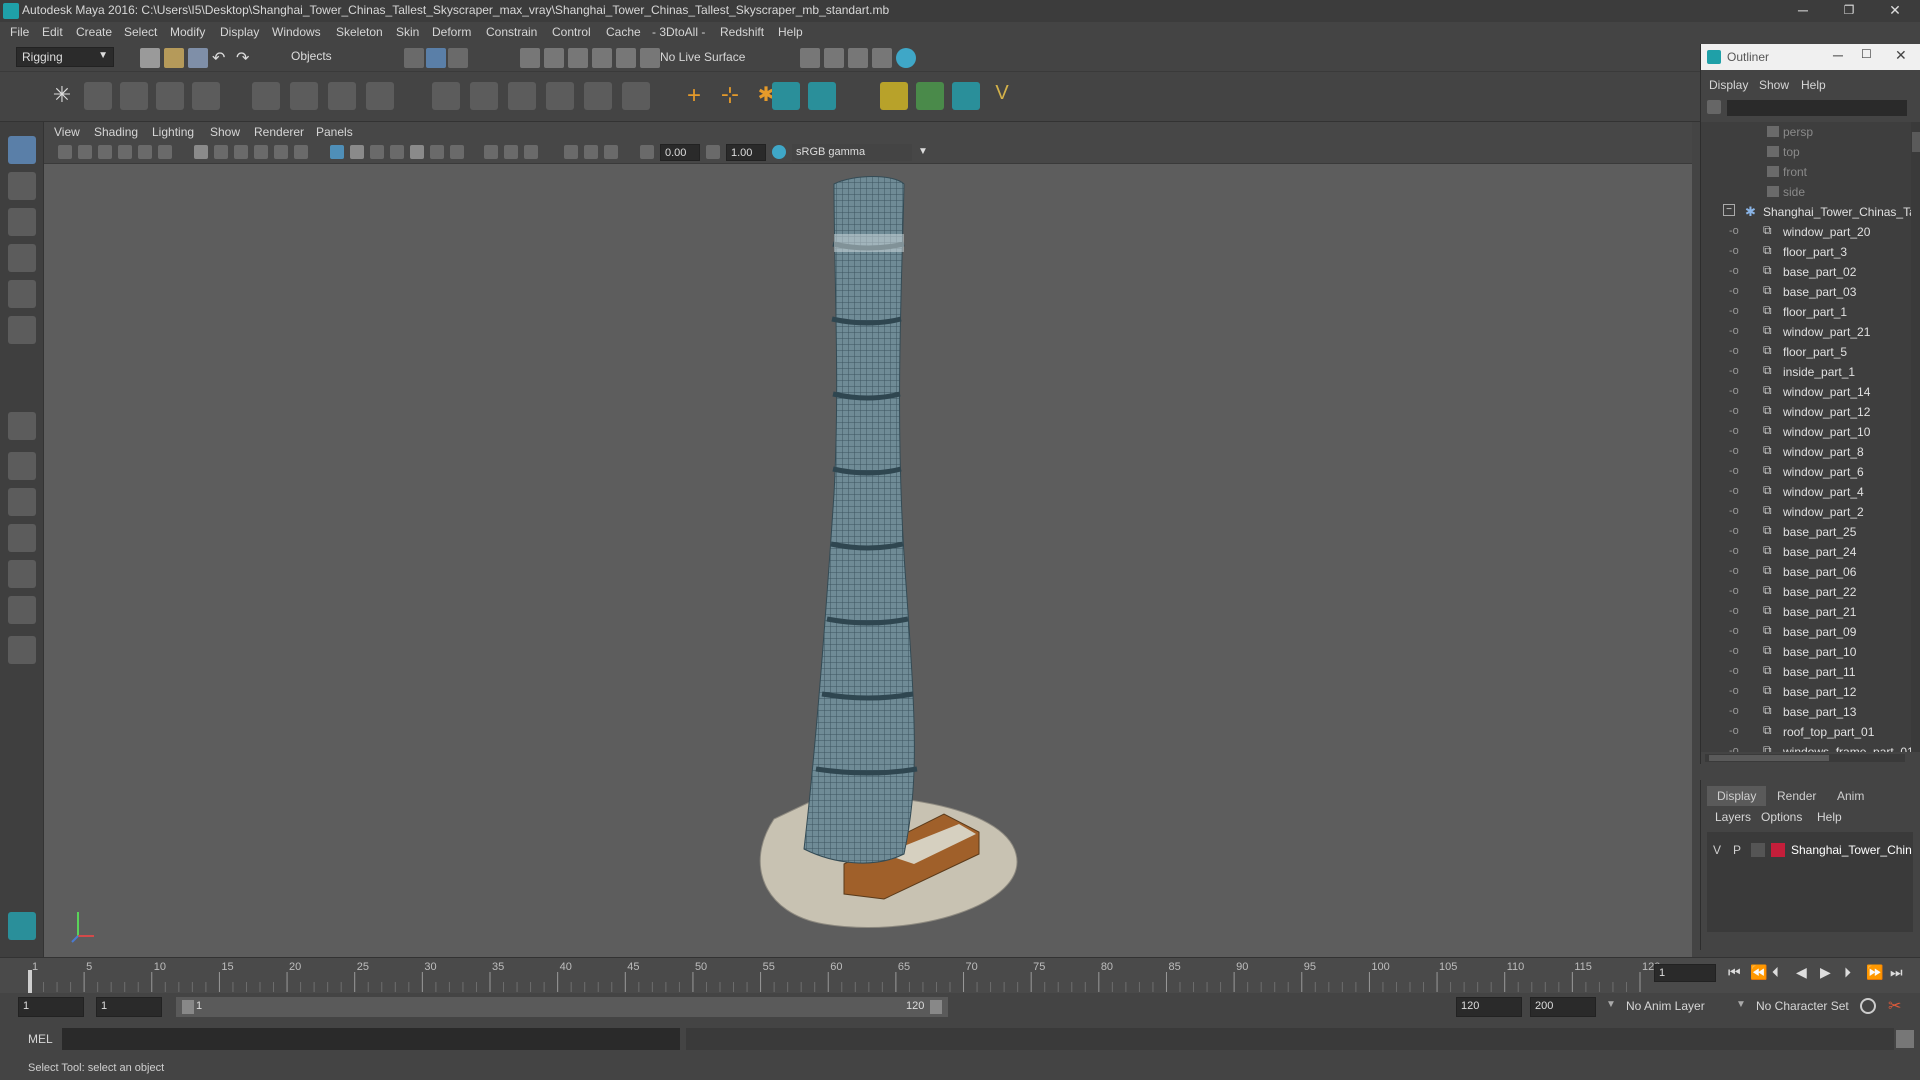 The image size is (1920, 1080). Describe the element at coordinates (239, 32) in the screenshot. I see `menu-display: Display` at that location.